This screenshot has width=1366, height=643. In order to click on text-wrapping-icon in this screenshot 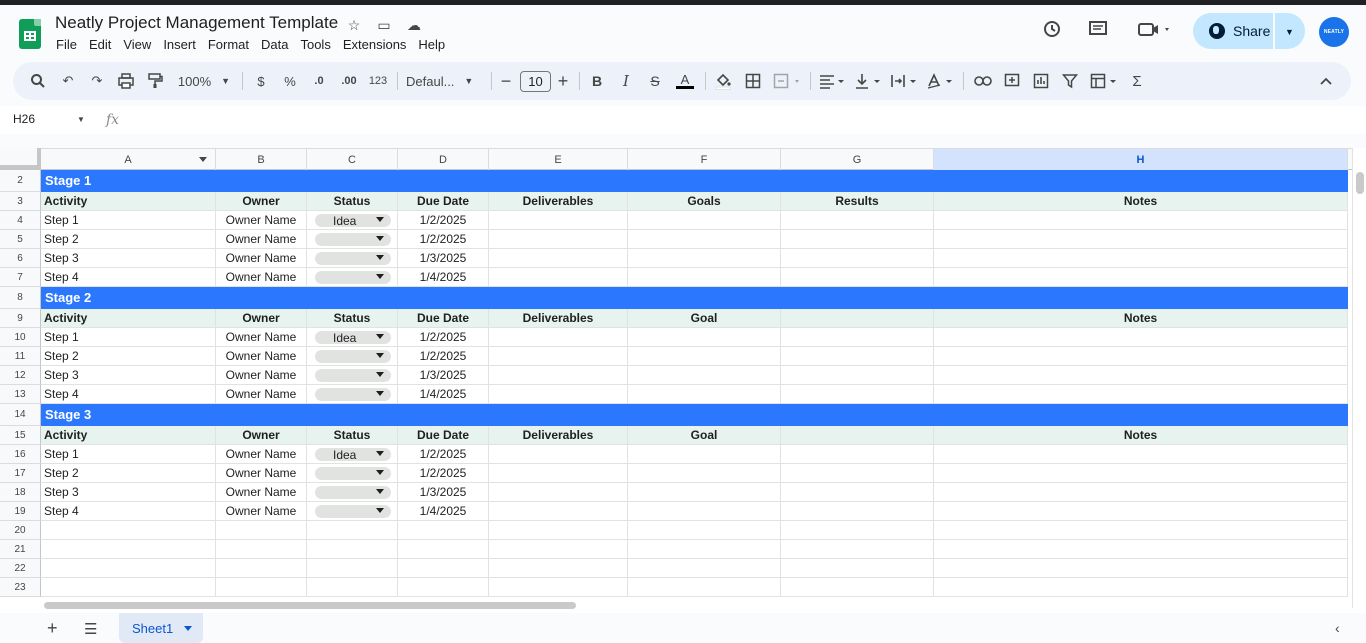, I will do `click(905, 81)`.